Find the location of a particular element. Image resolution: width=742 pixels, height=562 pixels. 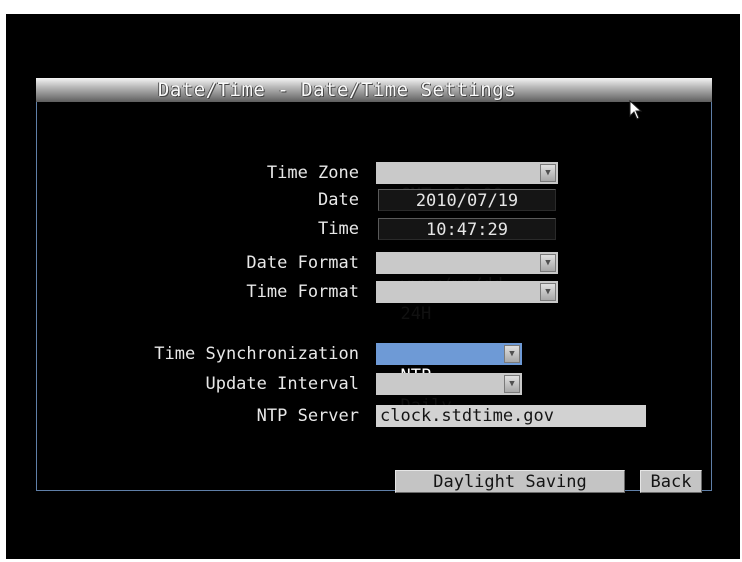

ntp-server-input: clock.stdtime.gov is located at coordinates (511, 416).